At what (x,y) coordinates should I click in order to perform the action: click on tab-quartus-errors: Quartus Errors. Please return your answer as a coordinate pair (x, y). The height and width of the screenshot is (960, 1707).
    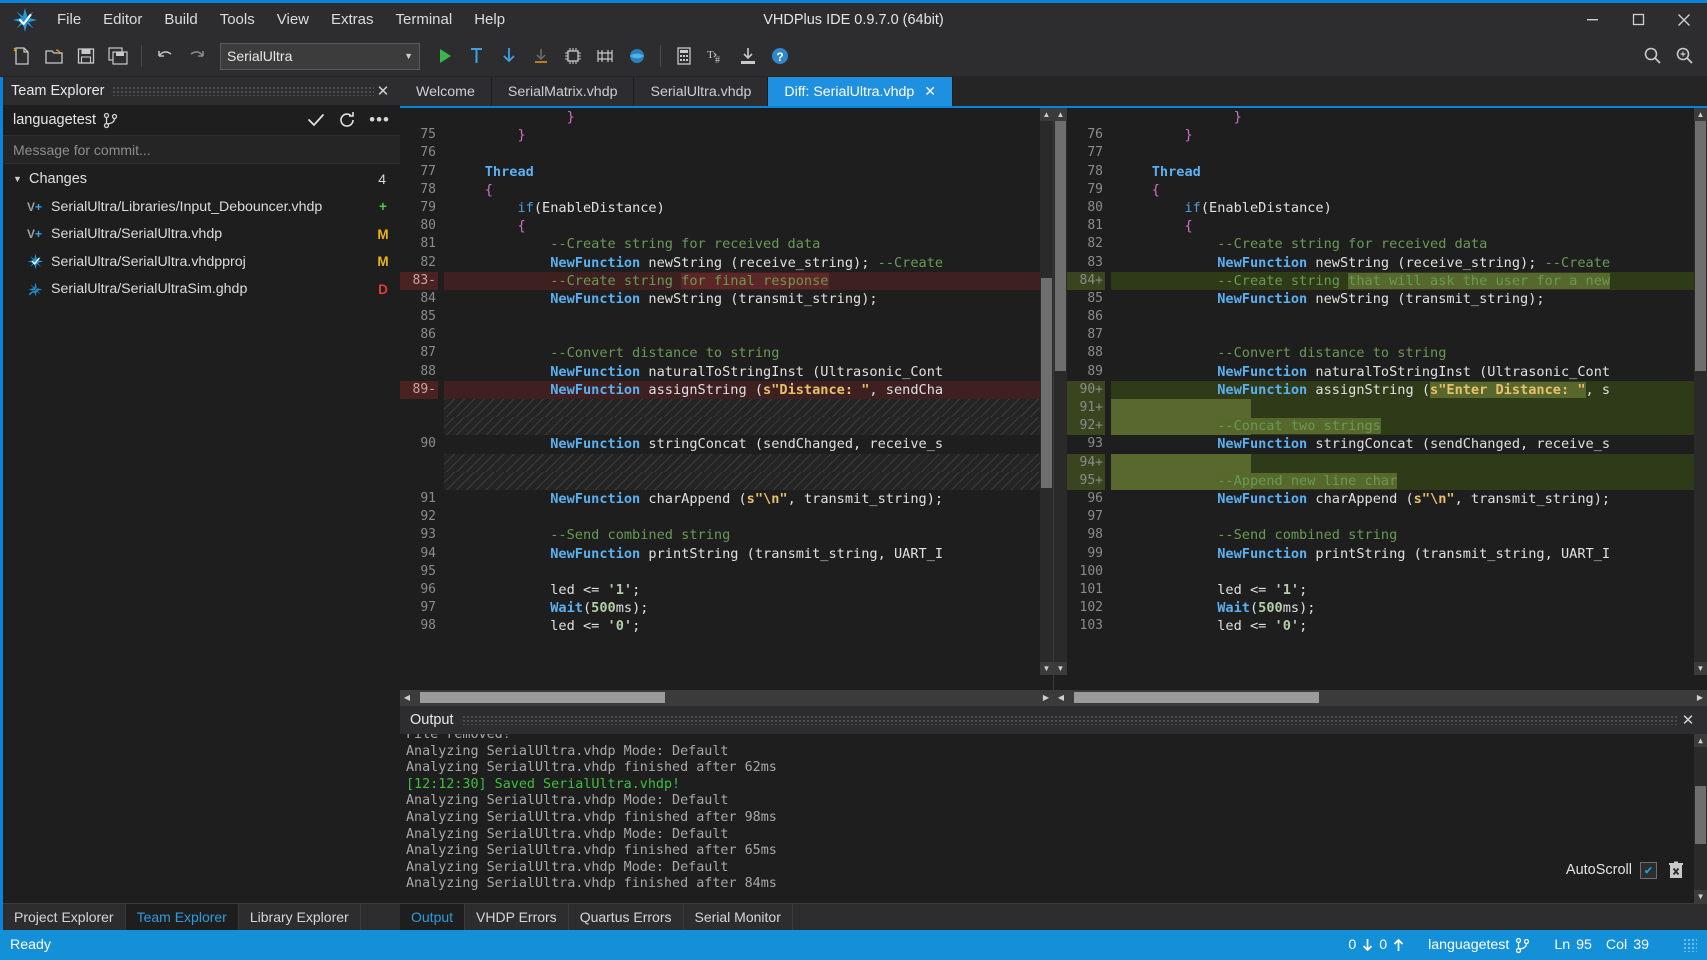
    Looking at the image, I should click on (626, 917).